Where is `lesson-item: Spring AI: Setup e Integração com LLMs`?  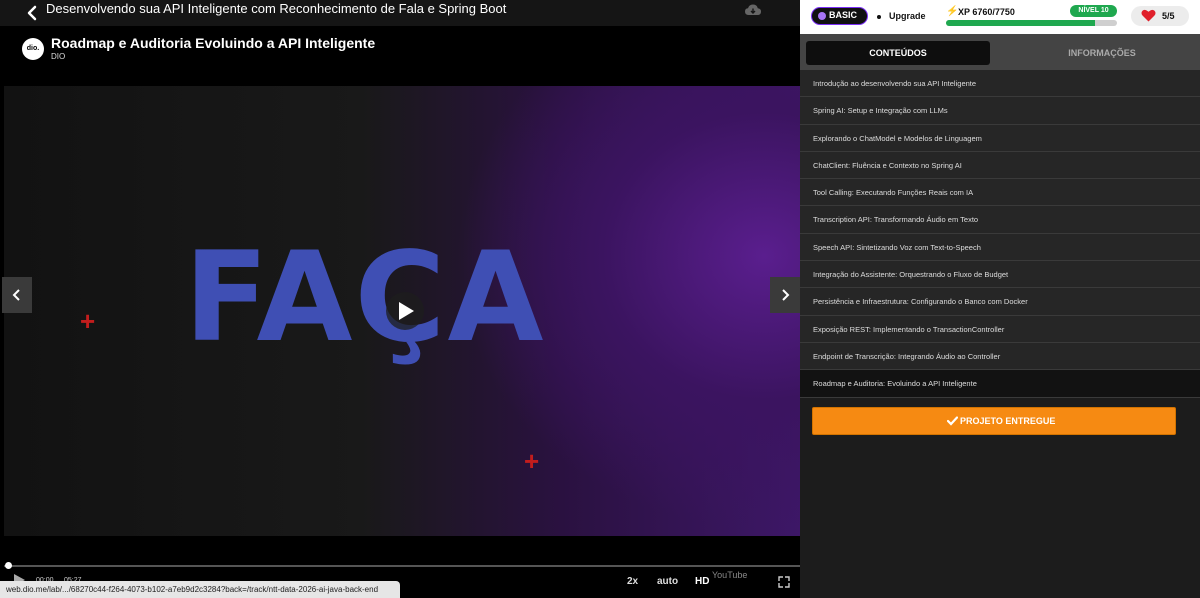 lesson-item: Spring AI: Setup e Integração com LLMs is located at coordinates (1000, 111).